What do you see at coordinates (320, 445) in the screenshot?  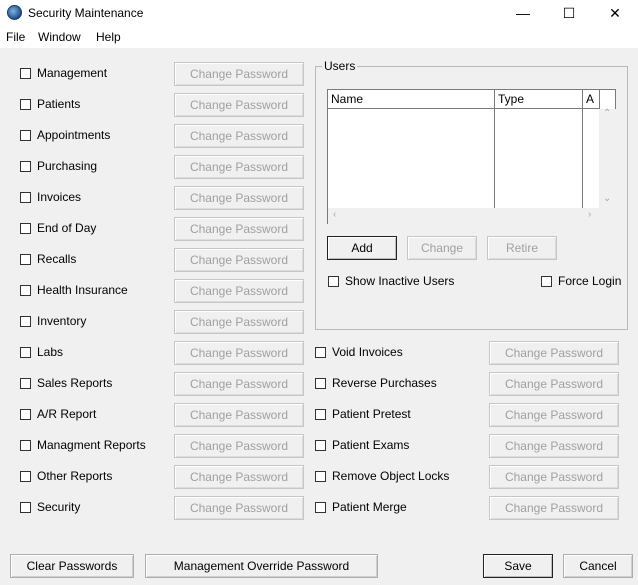 I see `patient-exams-checkbox` at bounding box center [320, 445].